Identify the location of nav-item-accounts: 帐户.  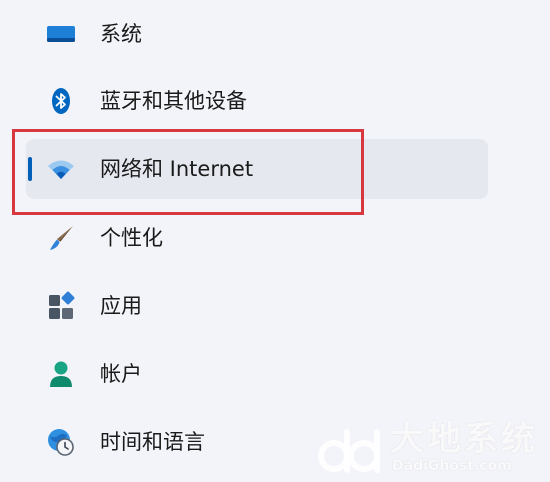
(257, 374).